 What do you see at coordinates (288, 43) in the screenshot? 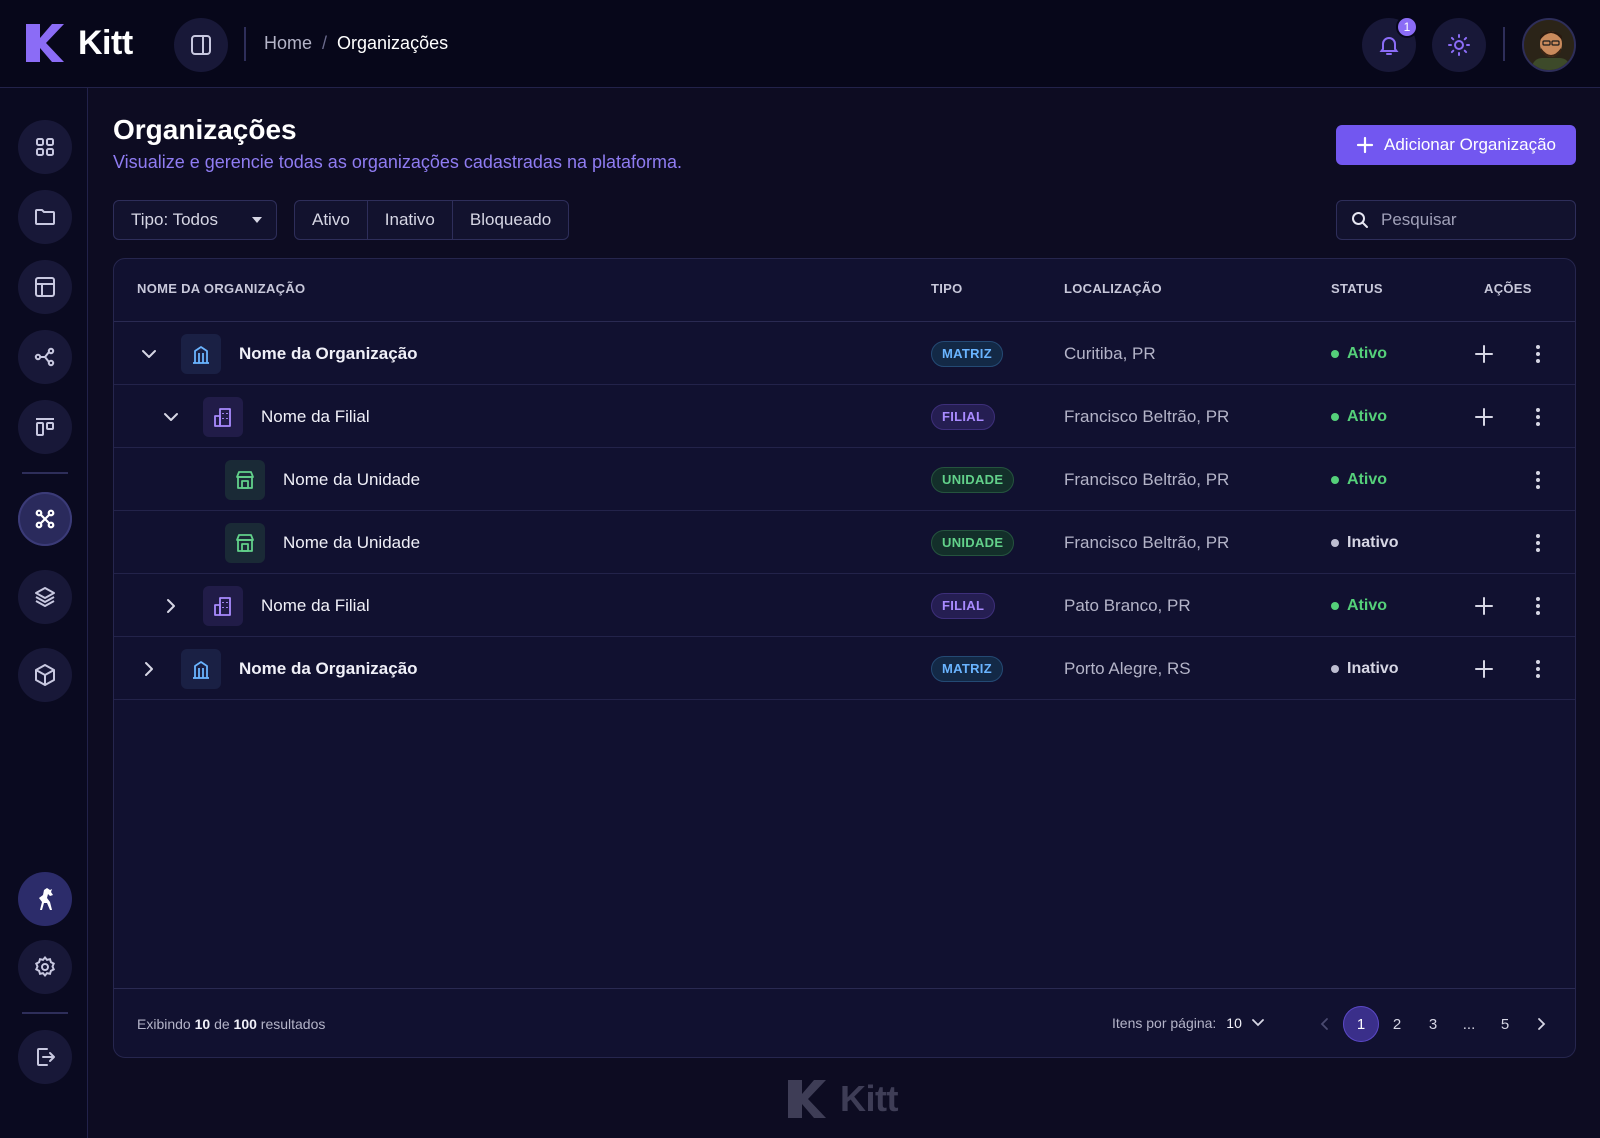
I see `breadcrumb-home: Home` at bounding box center [288, 43].